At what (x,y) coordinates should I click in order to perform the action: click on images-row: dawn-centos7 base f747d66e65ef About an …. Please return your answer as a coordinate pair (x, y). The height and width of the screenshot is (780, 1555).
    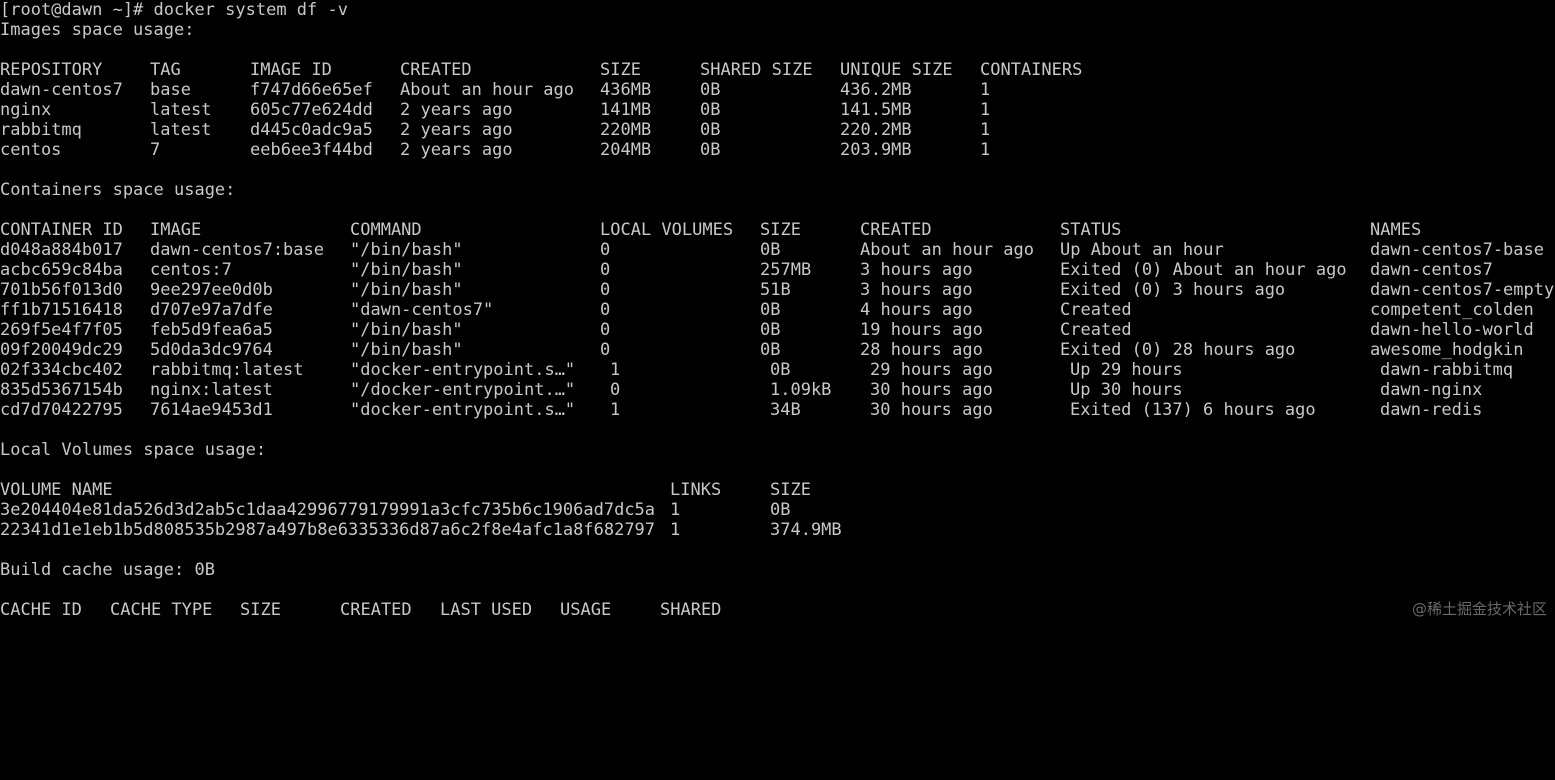
    Looking at the image, I should click on (777, 90).